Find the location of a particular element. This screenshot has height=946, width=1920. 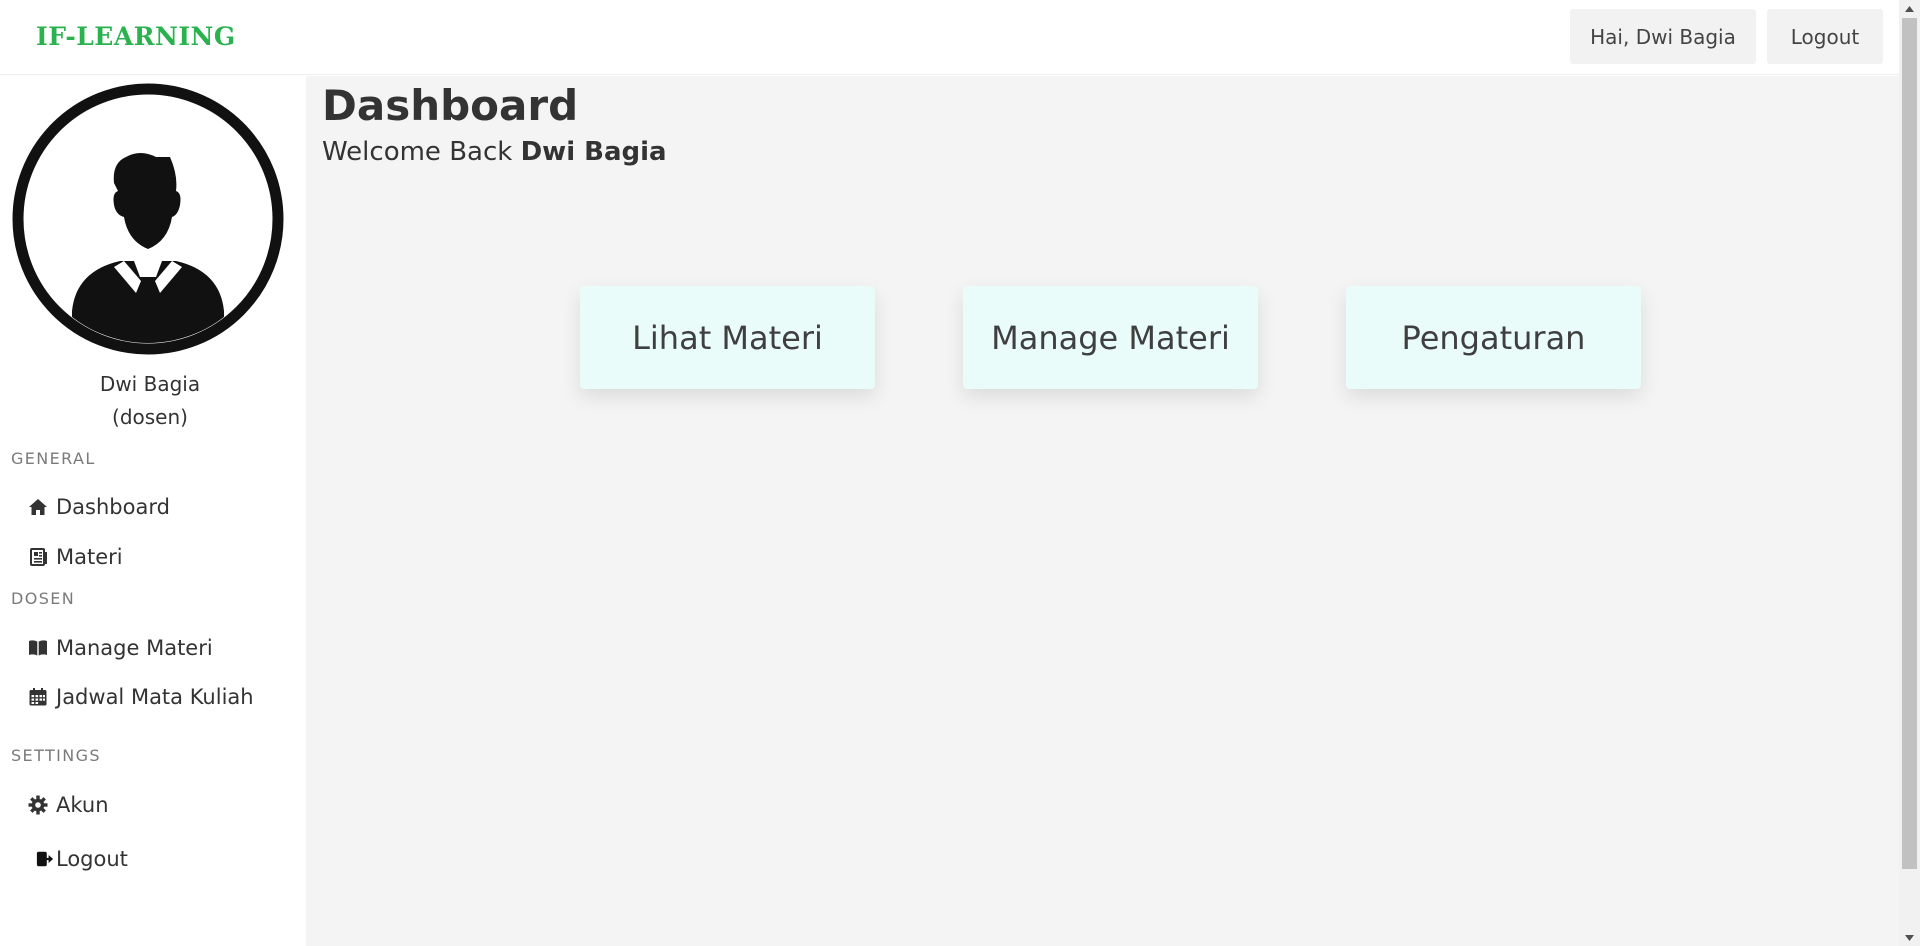

welcome-message: Welcome Back Dwi Bagia is located at coordinates (494, 152).